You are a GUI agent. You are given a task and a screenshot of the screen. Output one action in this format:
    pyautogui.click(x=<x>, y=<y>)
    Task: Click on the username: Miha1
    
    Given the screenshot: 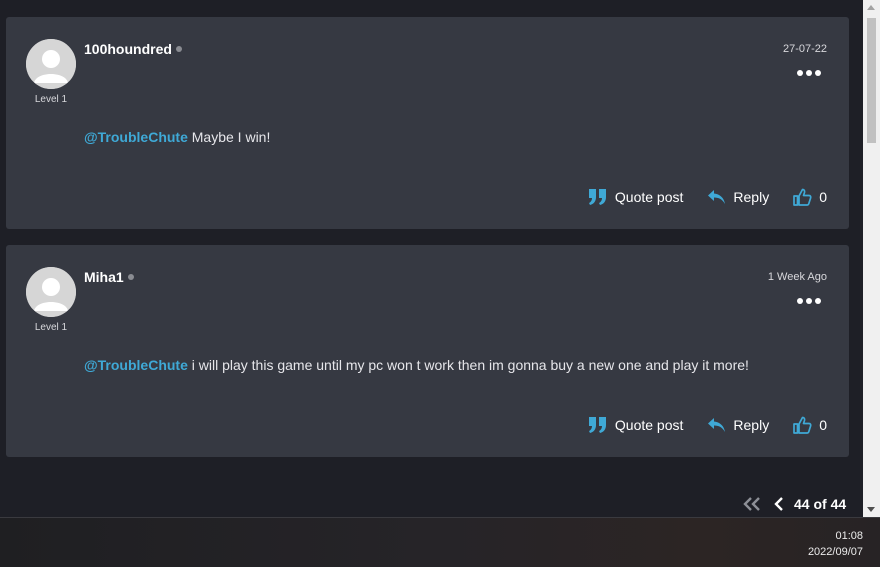 What is the action you would take?
    pyautogui.click(x=109, y=277)
    